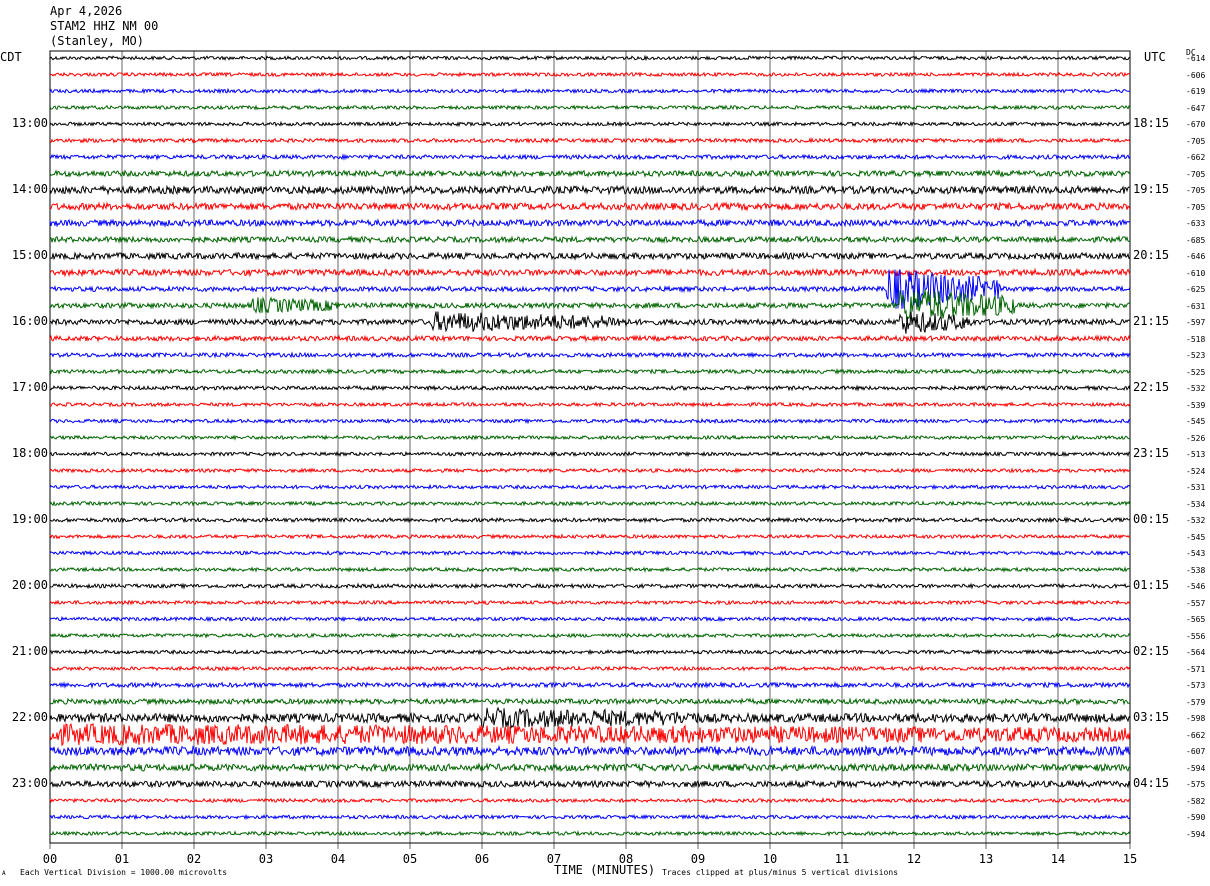  I want to click on left-time-label: 16:00, so click(29, 321).